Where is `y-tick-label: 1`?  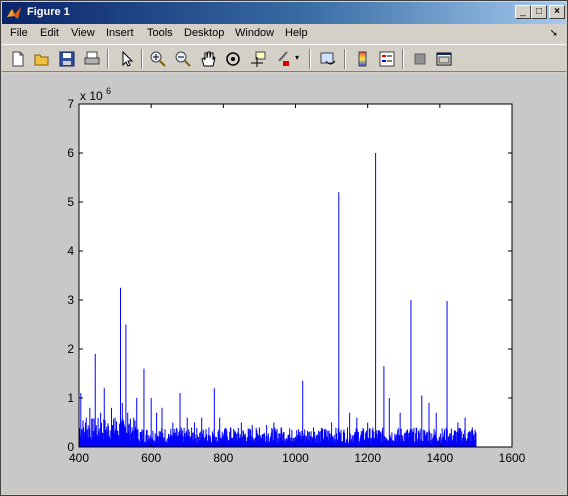 y-tick-label: 1 is located at coordinates (70, 398).